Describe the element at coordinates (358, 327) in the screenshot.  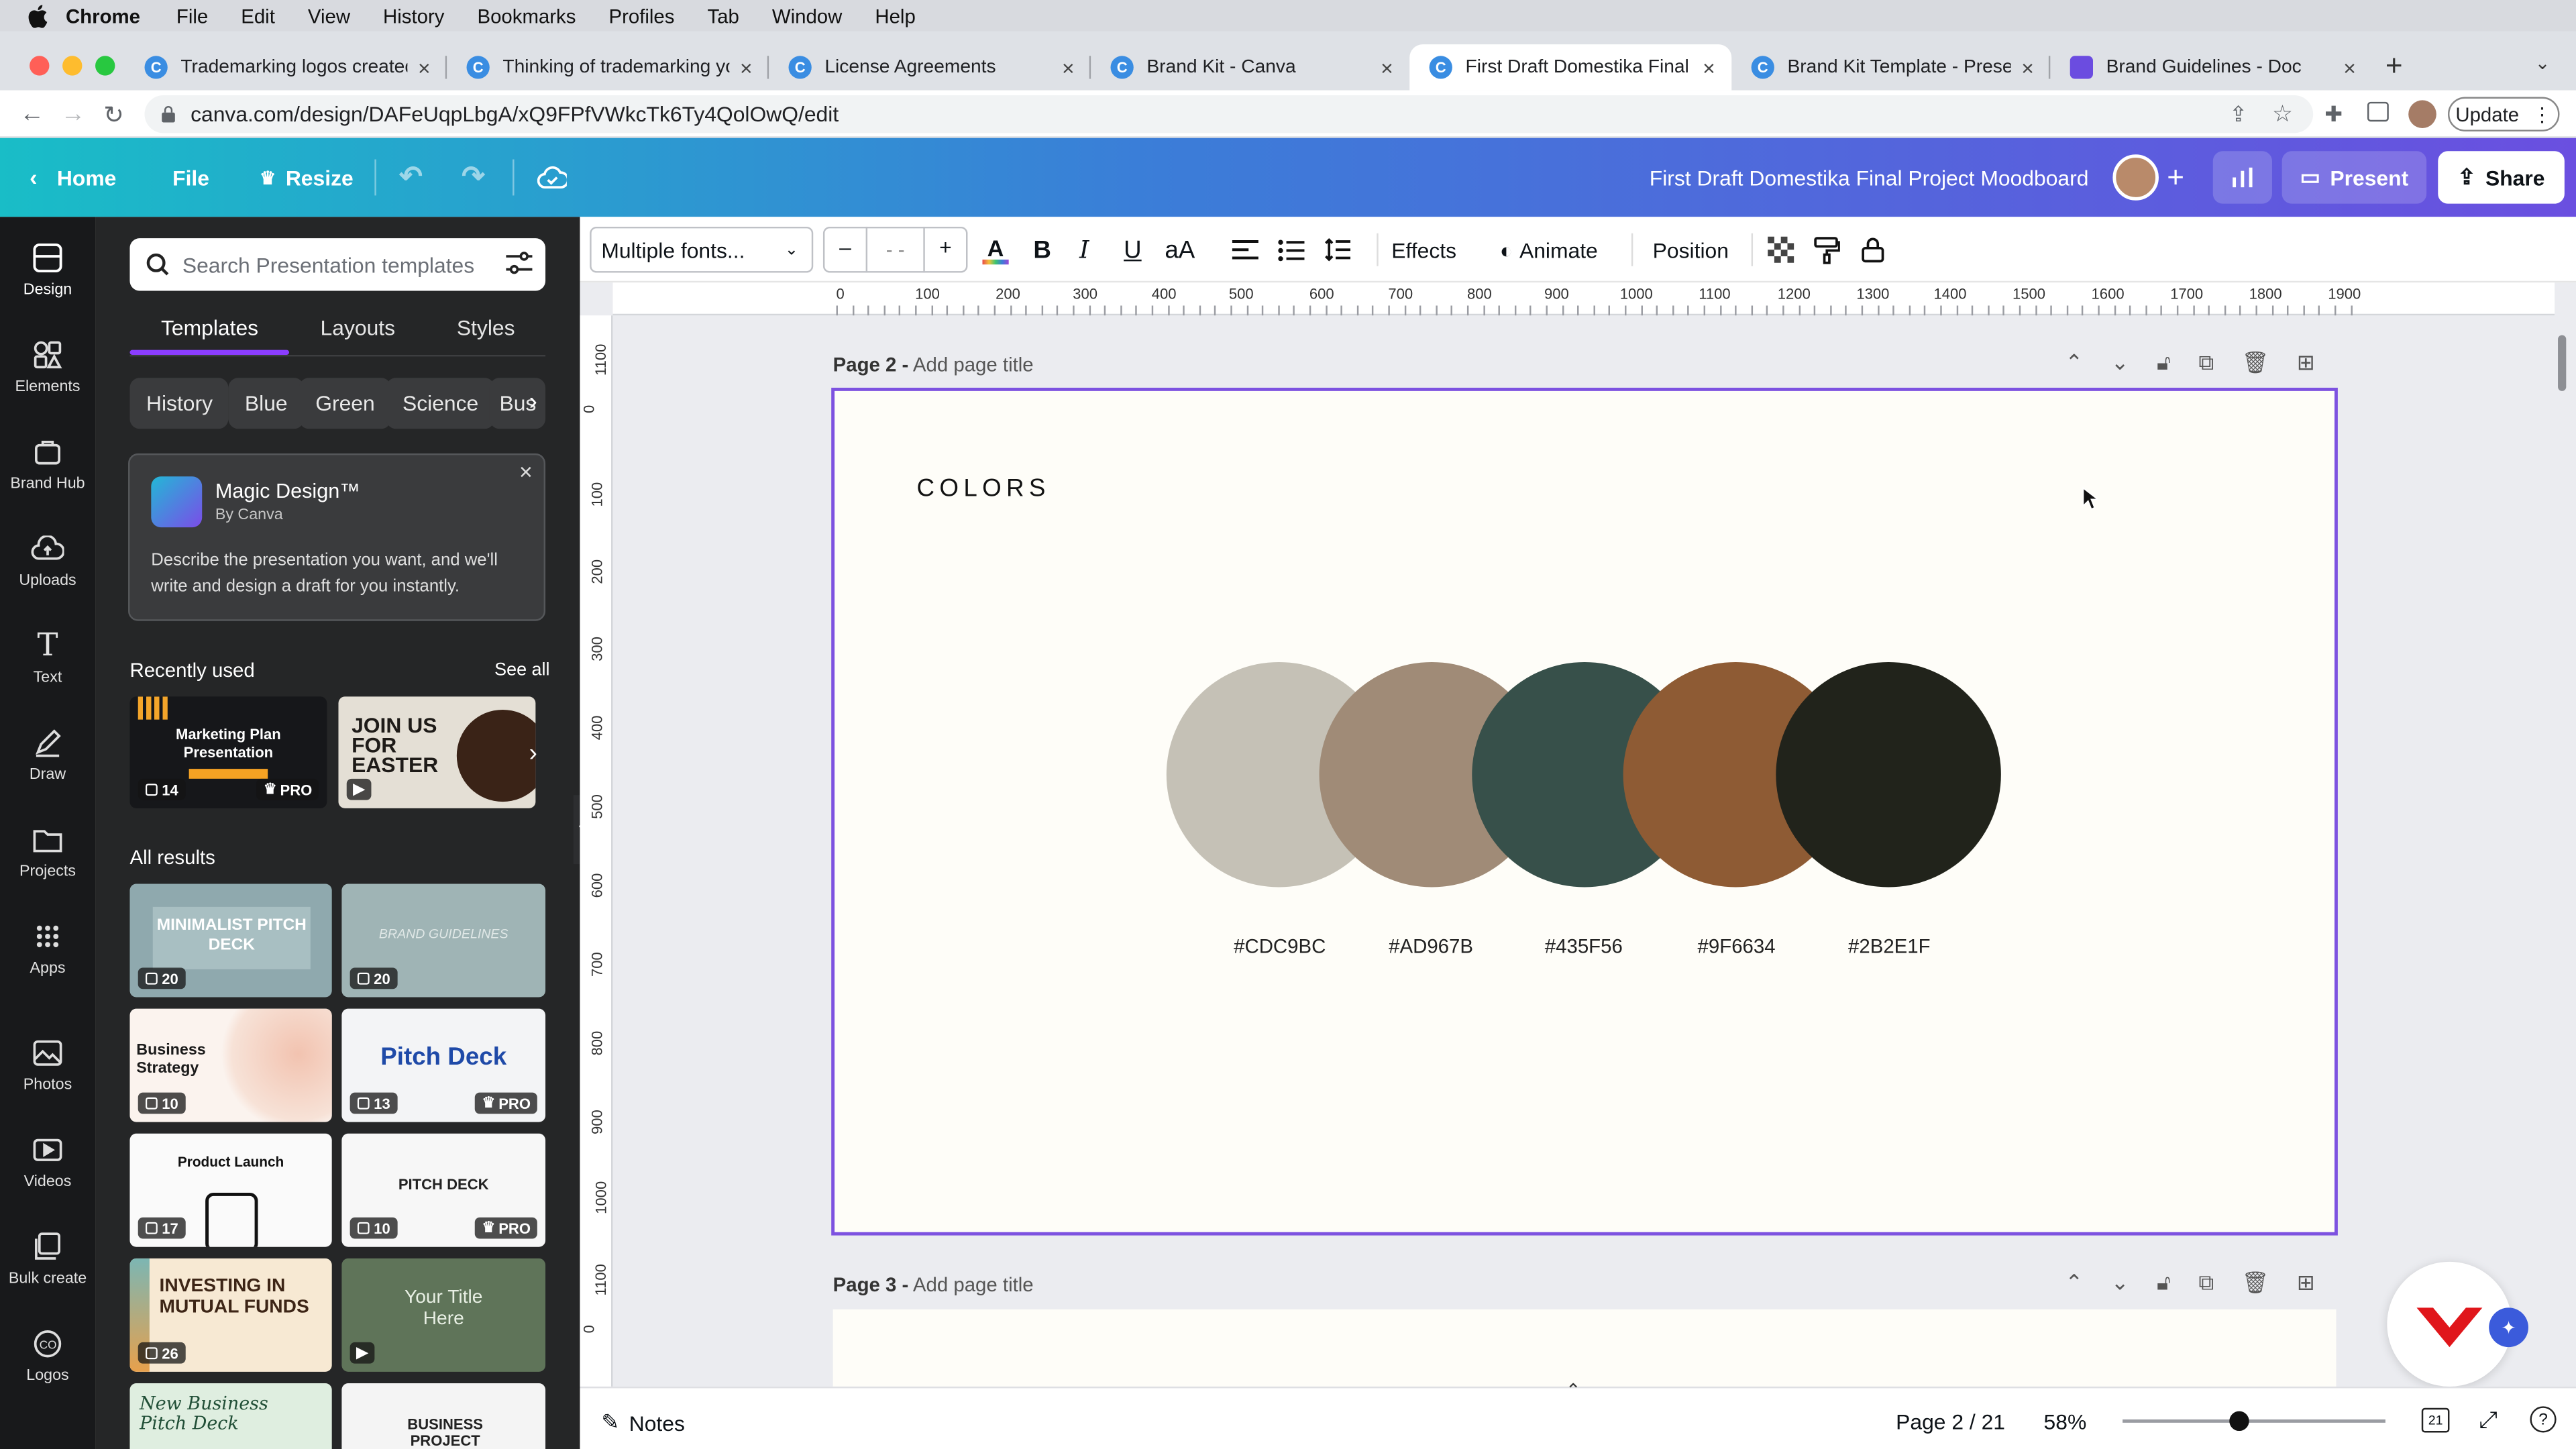
I see `tab-layouts: Layouts` at that location.